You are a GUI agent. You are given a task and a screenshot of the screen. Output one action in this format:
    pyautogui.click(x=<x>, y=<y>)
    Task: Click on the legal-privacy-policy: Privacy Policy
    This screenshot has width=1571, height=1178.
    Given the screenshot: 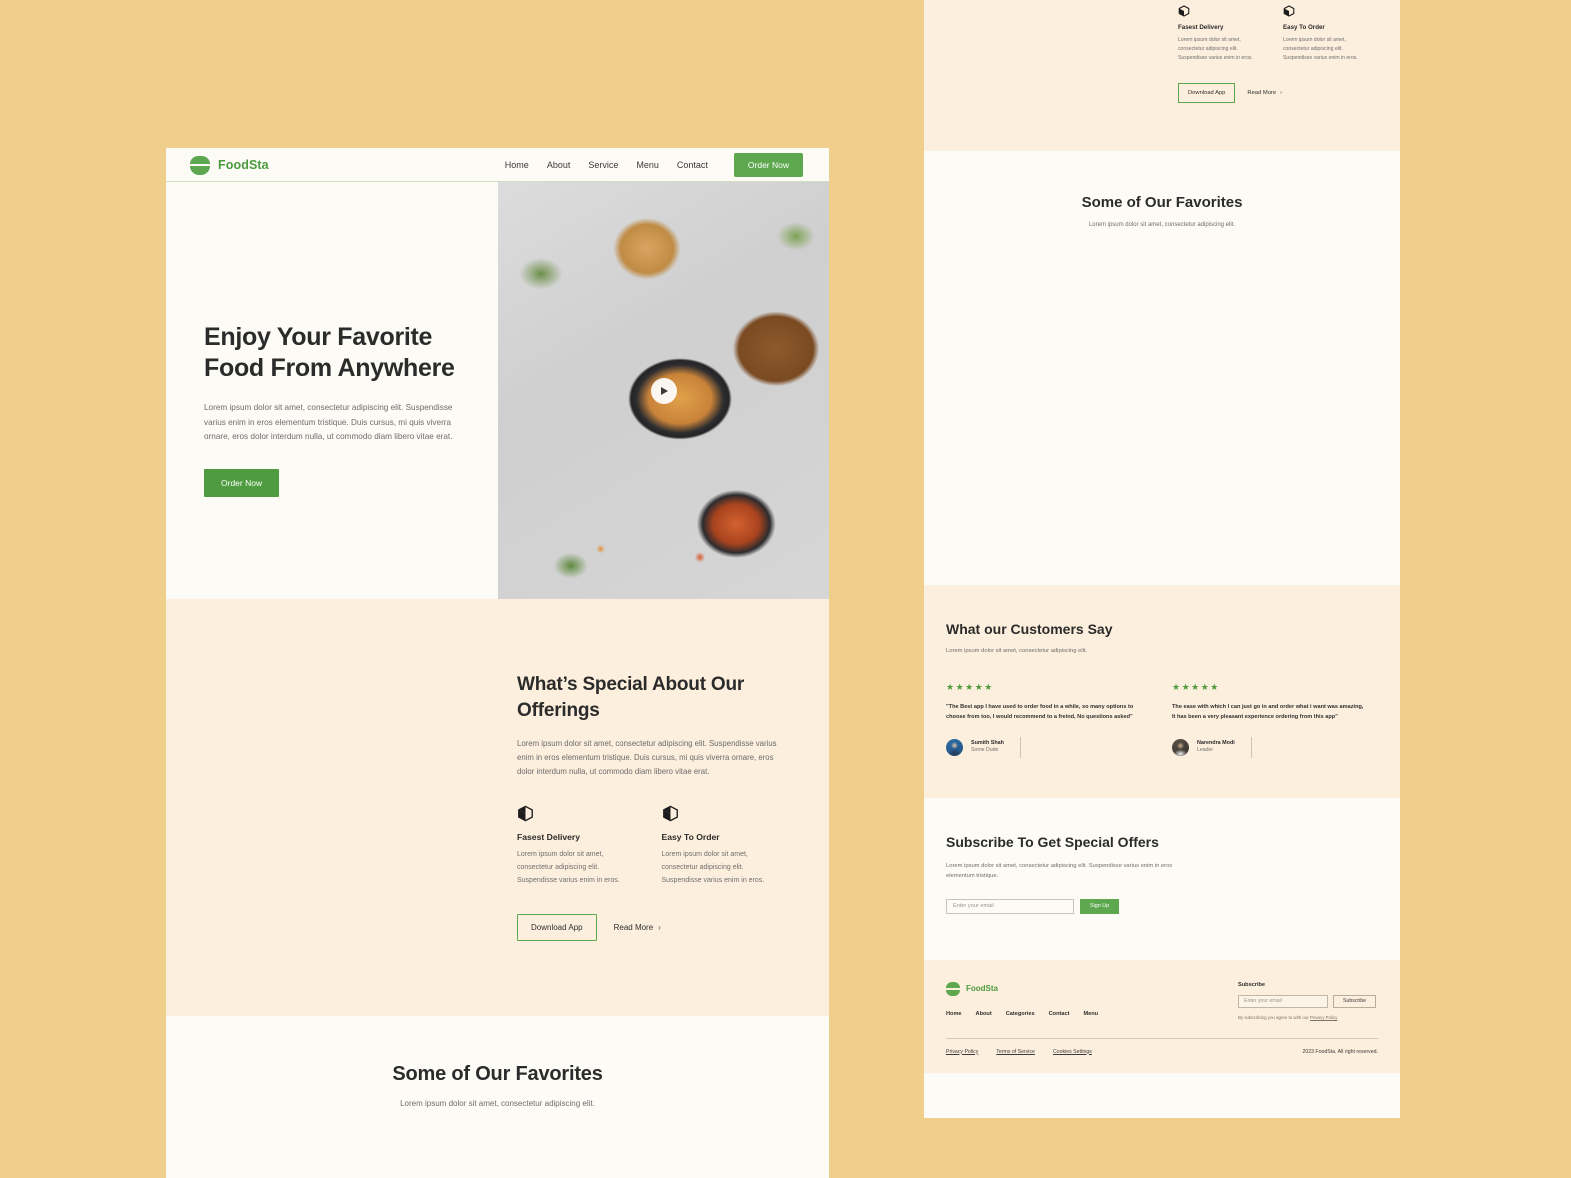 What is the action you would take?
    pyautogui.click(x=962, y=1052)
    